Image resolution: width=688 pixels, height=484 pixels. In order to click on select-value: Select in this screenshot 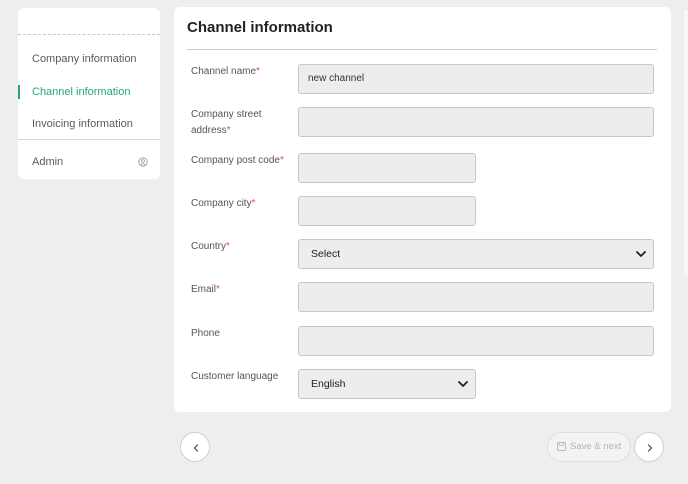, I will do `click(326, 254)`.